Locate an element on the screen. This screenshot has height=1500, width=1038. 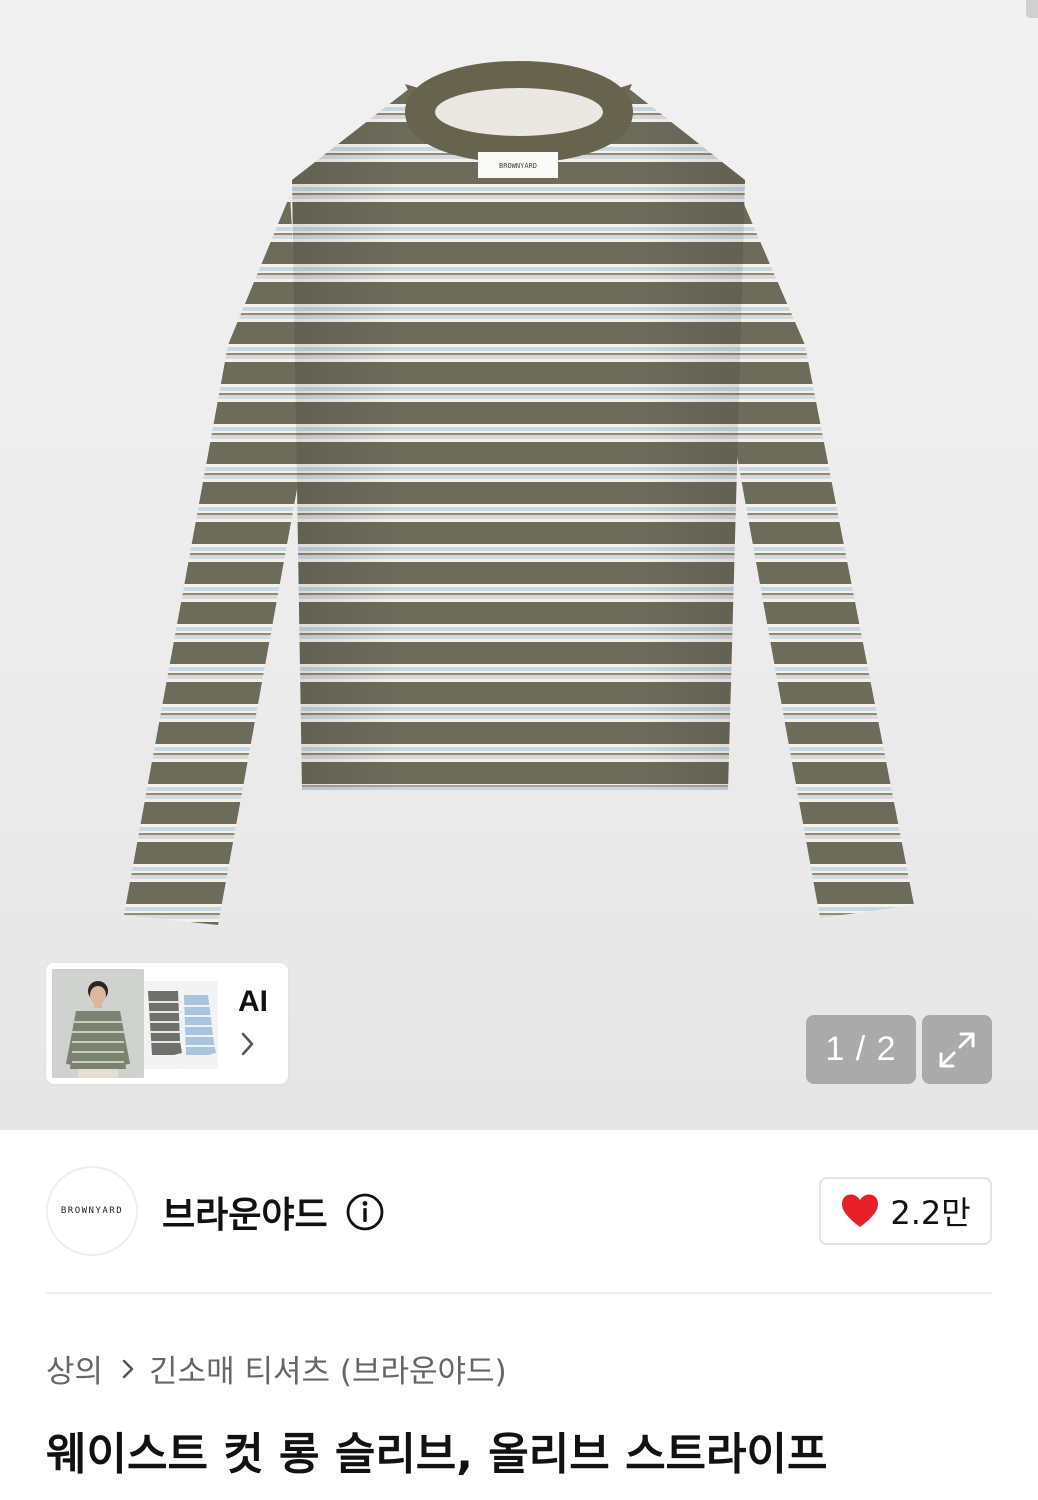
expand-button is located at coordinates (957, 1049).